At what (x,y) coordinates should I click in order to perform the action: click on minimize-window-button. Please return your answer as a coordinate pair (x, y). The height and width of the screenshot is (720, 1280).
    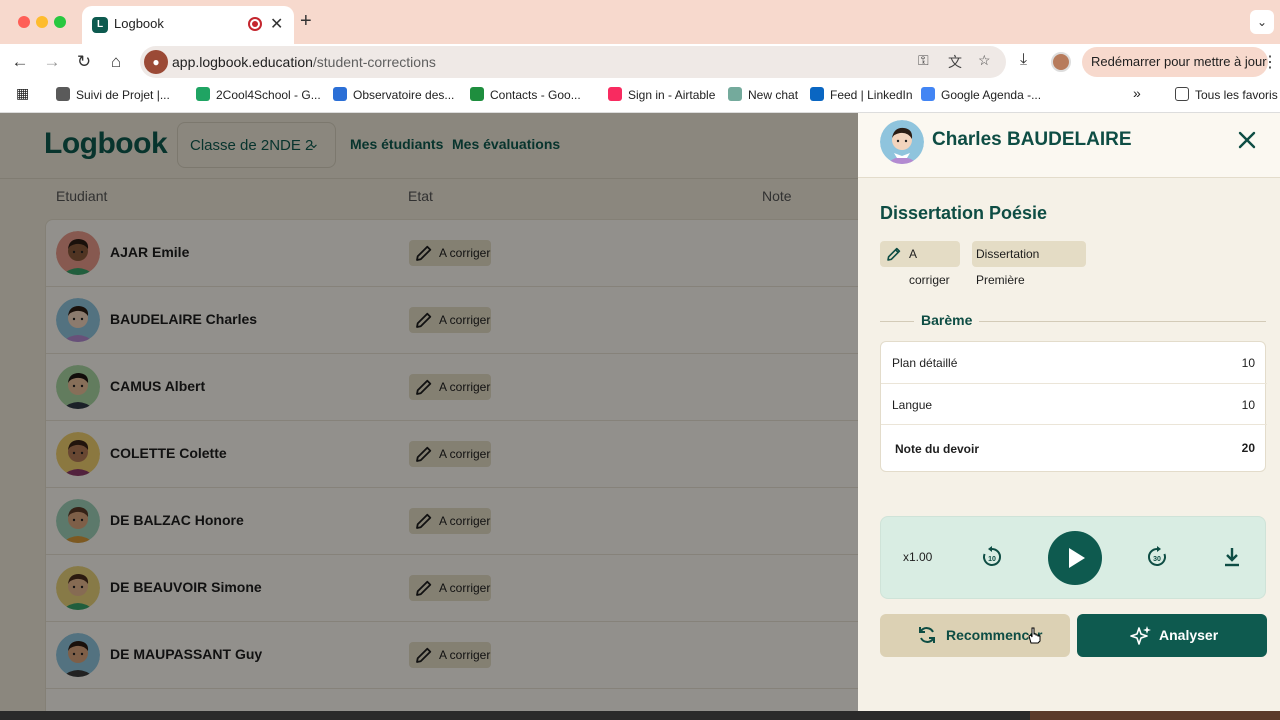
    Looking at the image, I should click on (42, 22).